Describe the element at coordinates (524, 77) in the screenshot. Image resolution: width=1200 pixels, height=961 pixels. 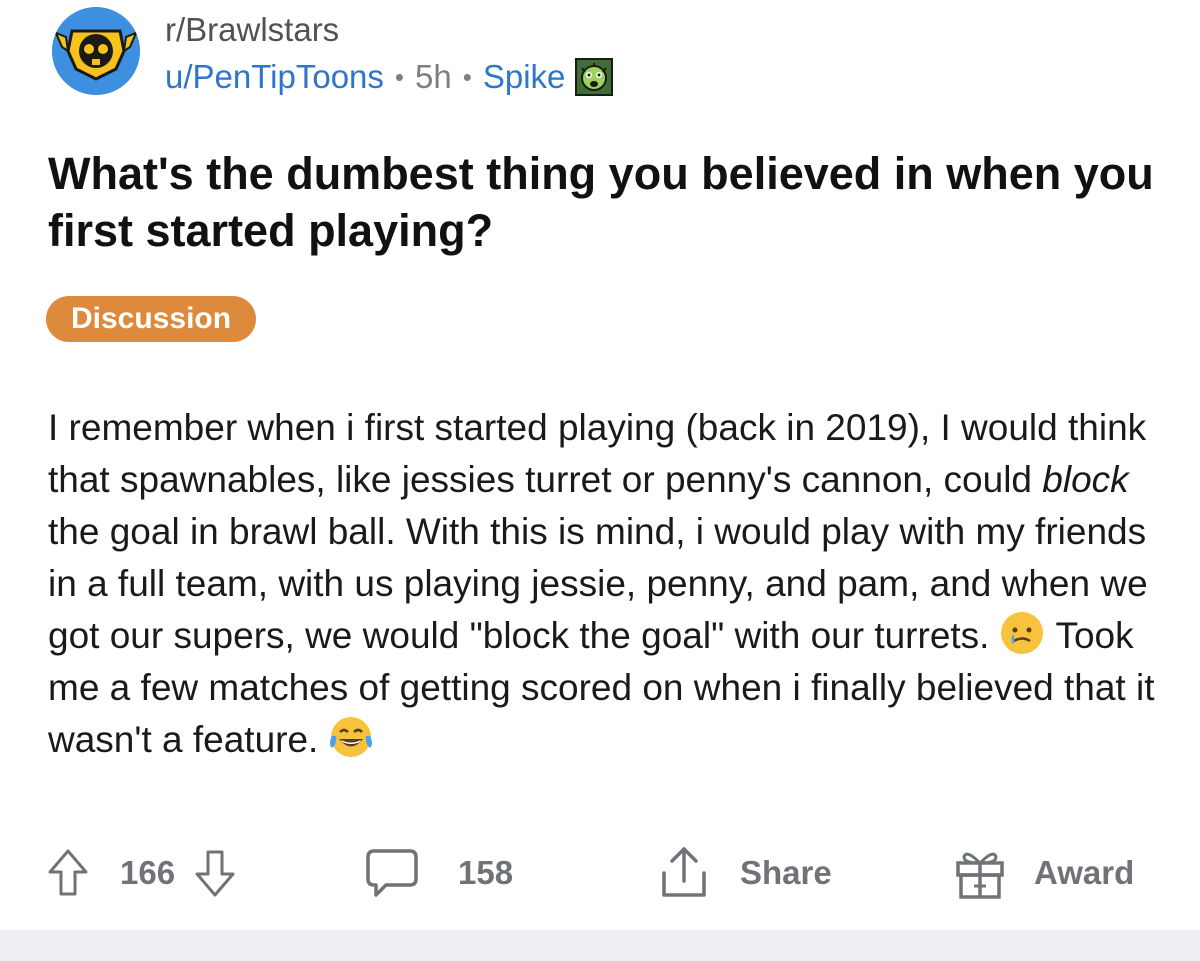
I see `user-flair-text: Spike` at that location.